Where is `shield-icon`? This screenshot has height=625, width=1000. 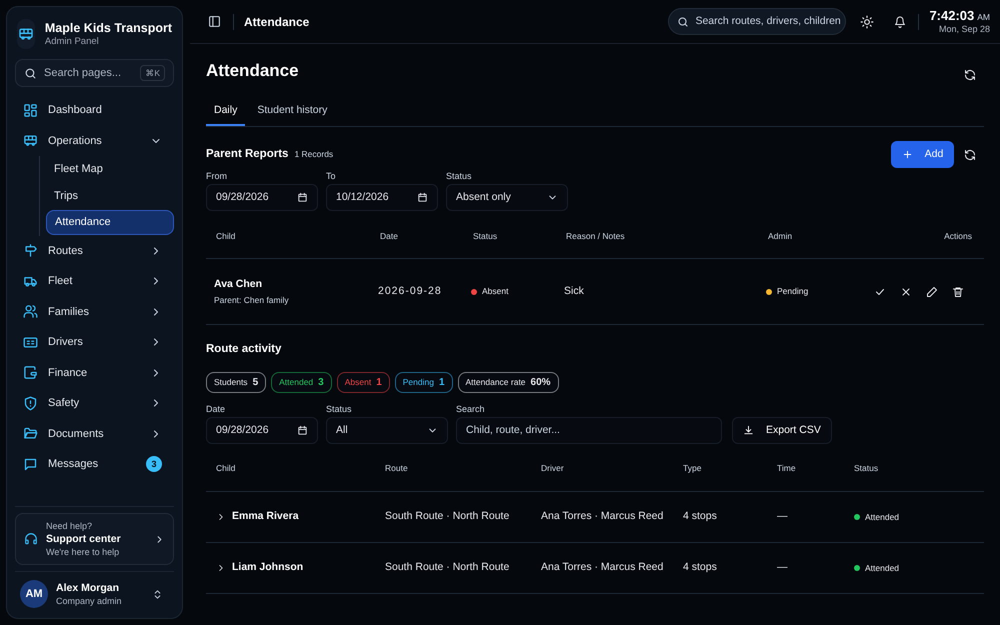 shield-icon is located at coordinates (30, 403).